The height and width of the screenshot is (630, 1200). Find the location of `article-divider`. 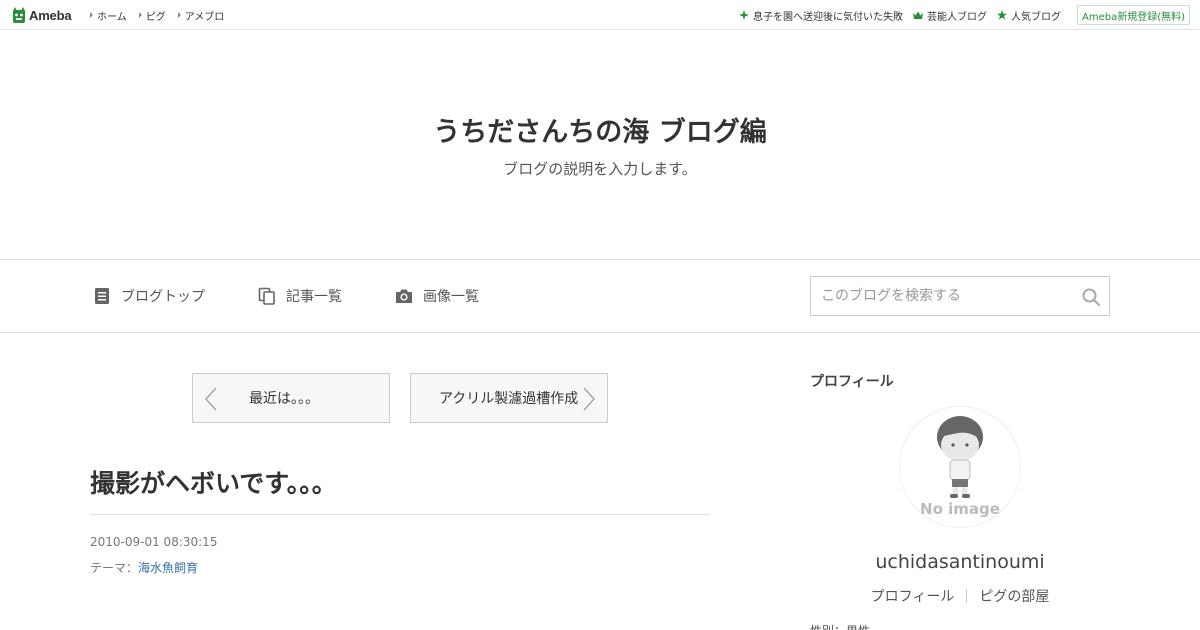

article-divider is located at coordinates (400, 514).